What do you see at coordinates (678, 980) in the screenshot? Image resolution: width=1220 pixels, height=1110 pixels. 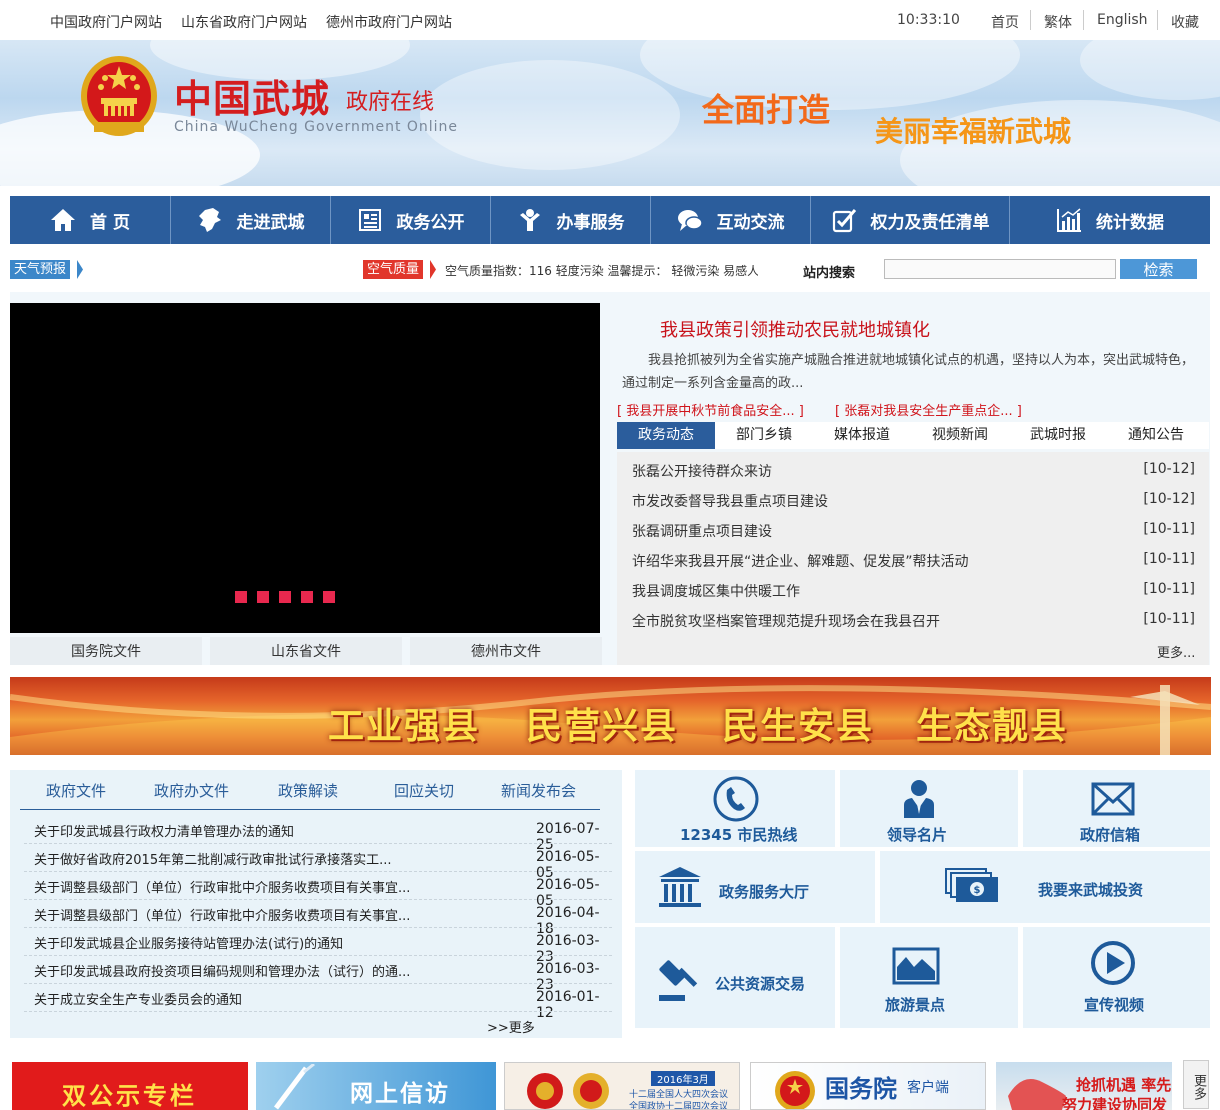 I see `gavel-icon` at bounding box center [678, 980].